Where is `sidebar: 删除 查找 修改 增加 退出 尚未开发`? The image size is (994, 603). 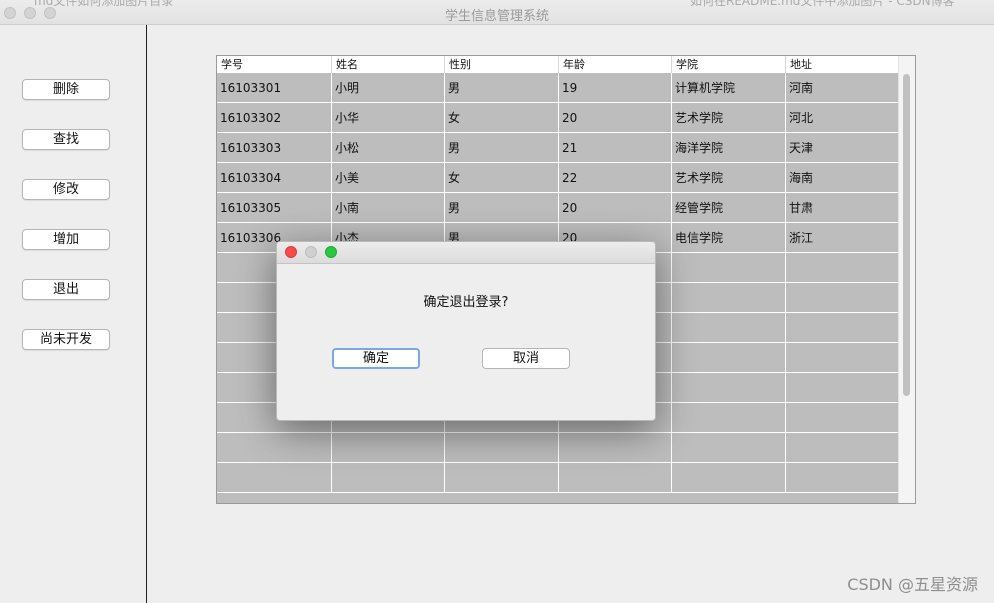
sidebar: 删除 查找 修改 增加 退出 尚未开发 is located at coordinates (73, 314).